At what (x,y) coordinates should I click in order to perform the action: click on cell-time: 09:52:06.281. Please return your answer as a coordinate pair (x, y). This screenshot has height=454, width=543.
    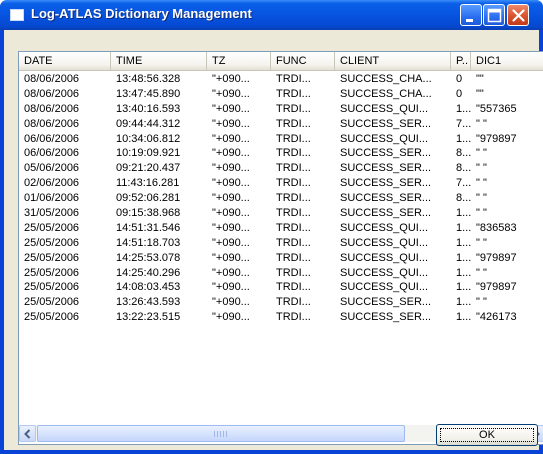
    Looking at the image, I should click on (148, 198).